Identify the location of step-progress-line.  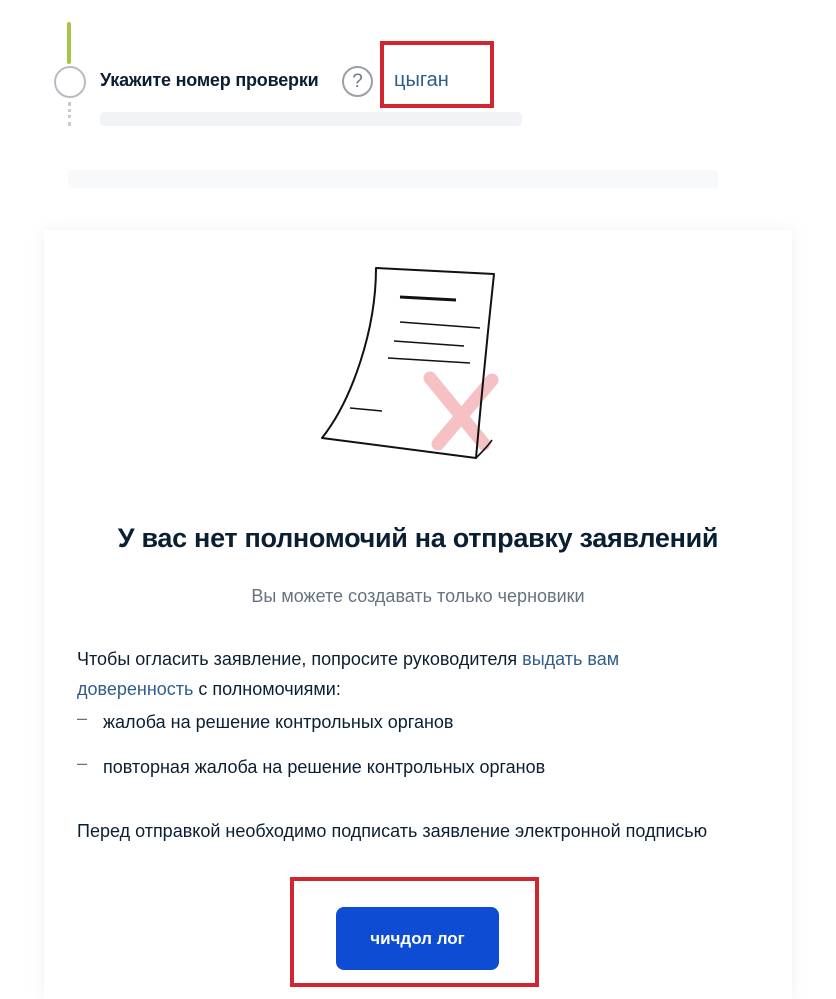
(69, 43).